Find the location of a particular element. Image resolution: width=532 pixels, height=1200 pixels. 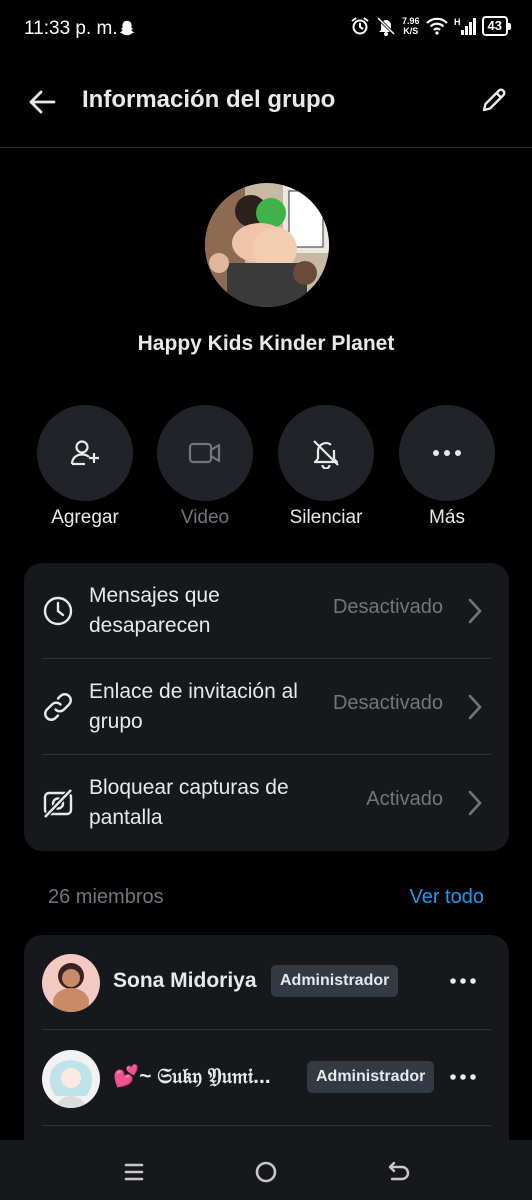

header: Información del grupo is located at coordinates (266, 103).